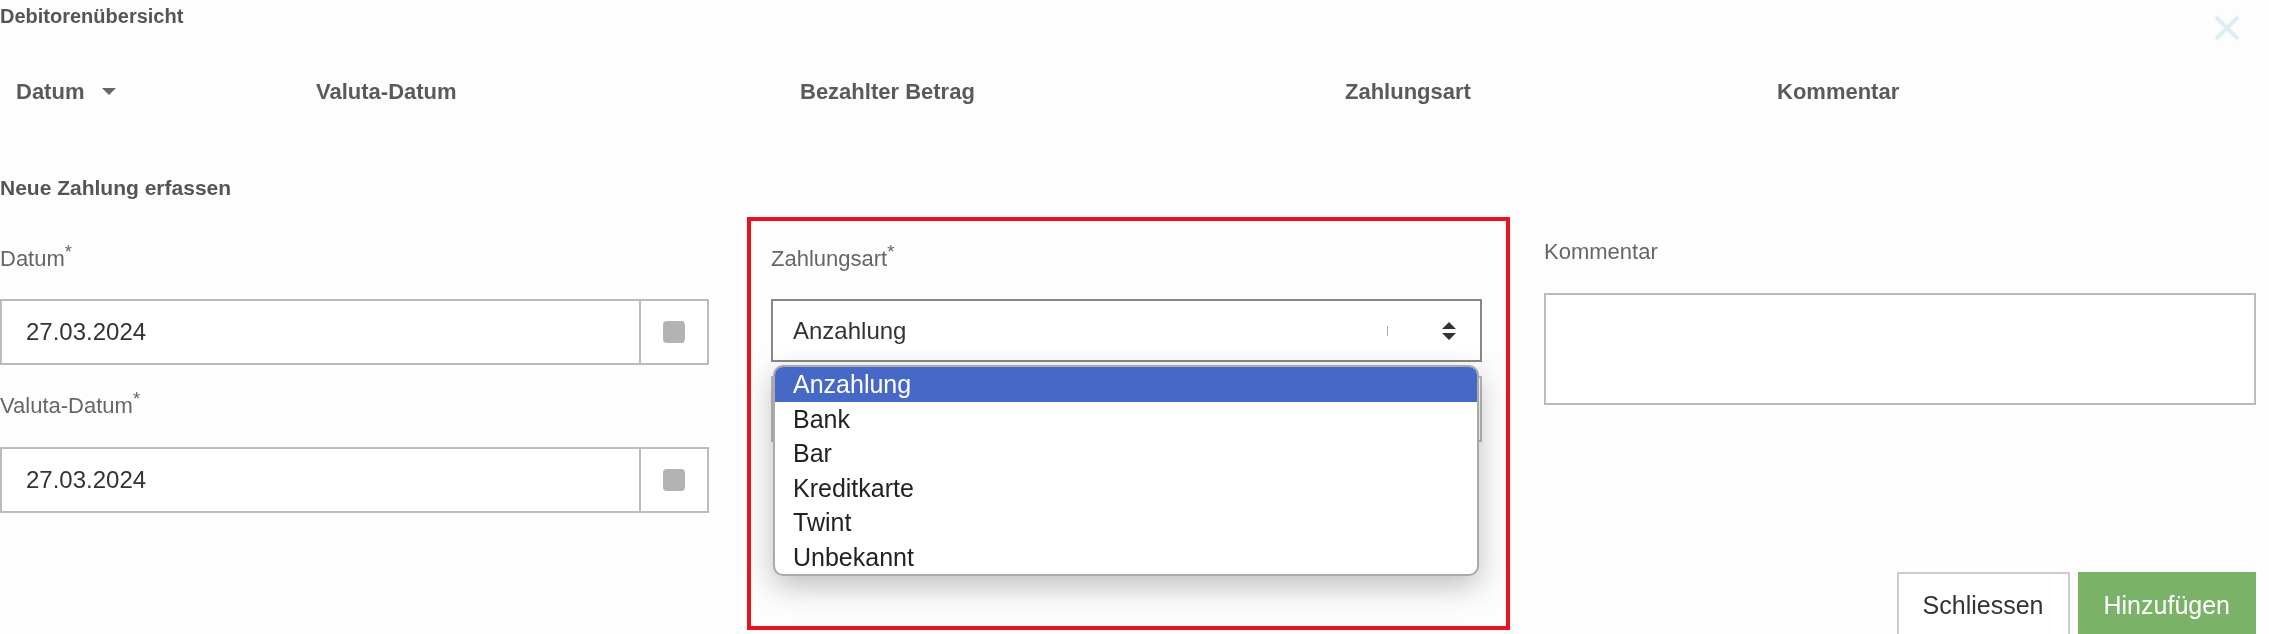 This screenshot has height=634, width=2269. What do you see at coordinates (1126, 331) in the screenshot?
I see `select-field: Anzahlung` at bounding box center [1126, 331].